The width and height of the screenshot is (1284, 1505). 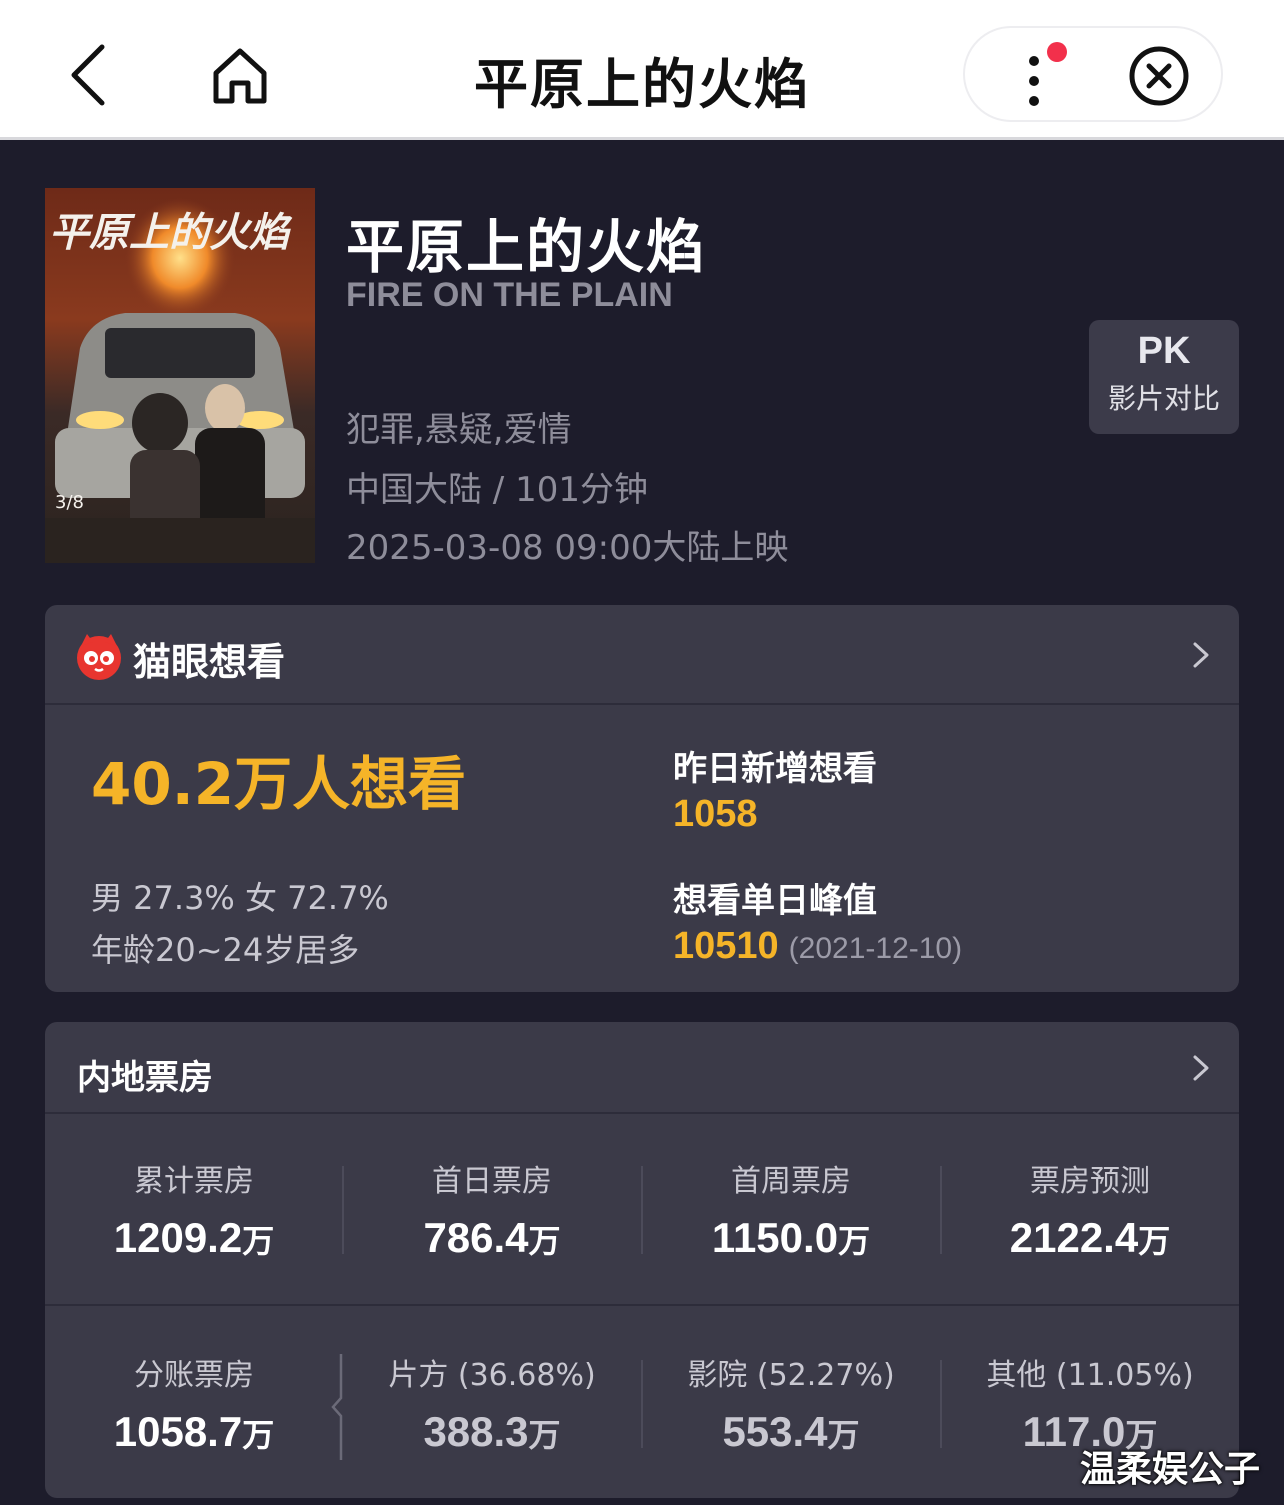 I want to click on bo-number: 1150.0, so click(x=775, y=1237).